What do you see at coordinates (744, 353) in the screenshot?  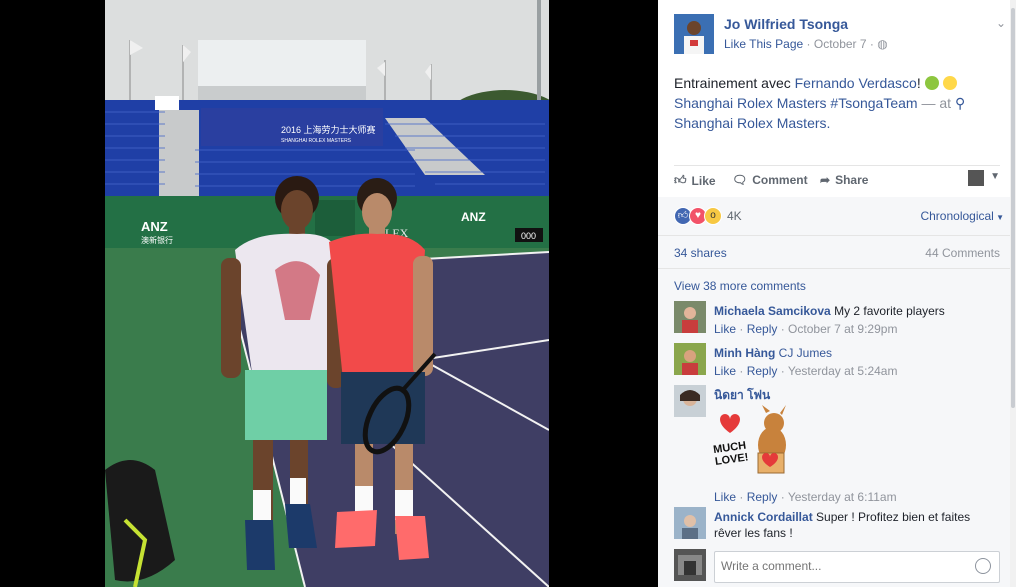 I see `commenter-name: Minh Hàng` at bounding box center [744, 353].